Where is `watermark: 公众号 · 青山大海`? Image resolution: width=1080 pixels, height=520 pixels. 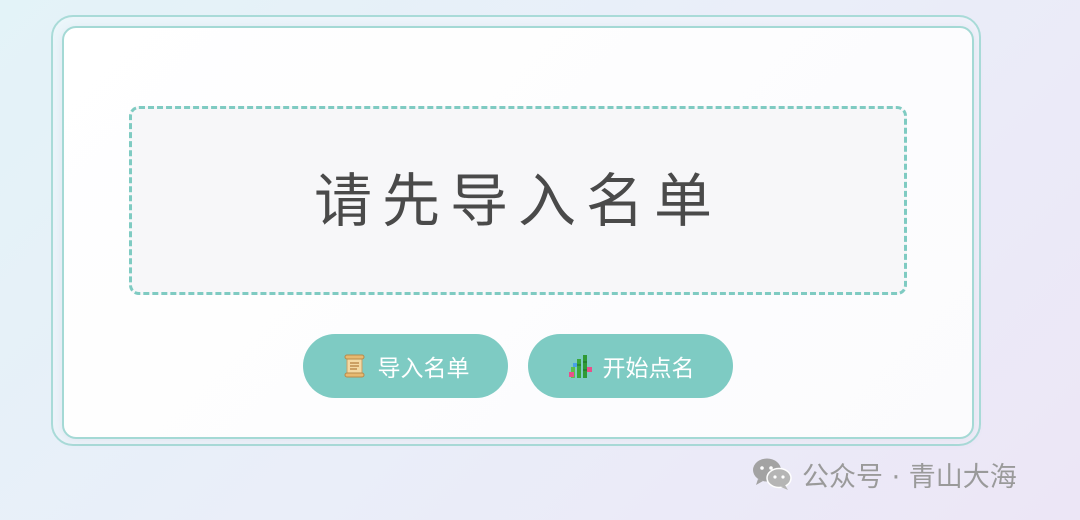 watermark: 公众号 · 青山大海 is located at coordinates (884, 474).